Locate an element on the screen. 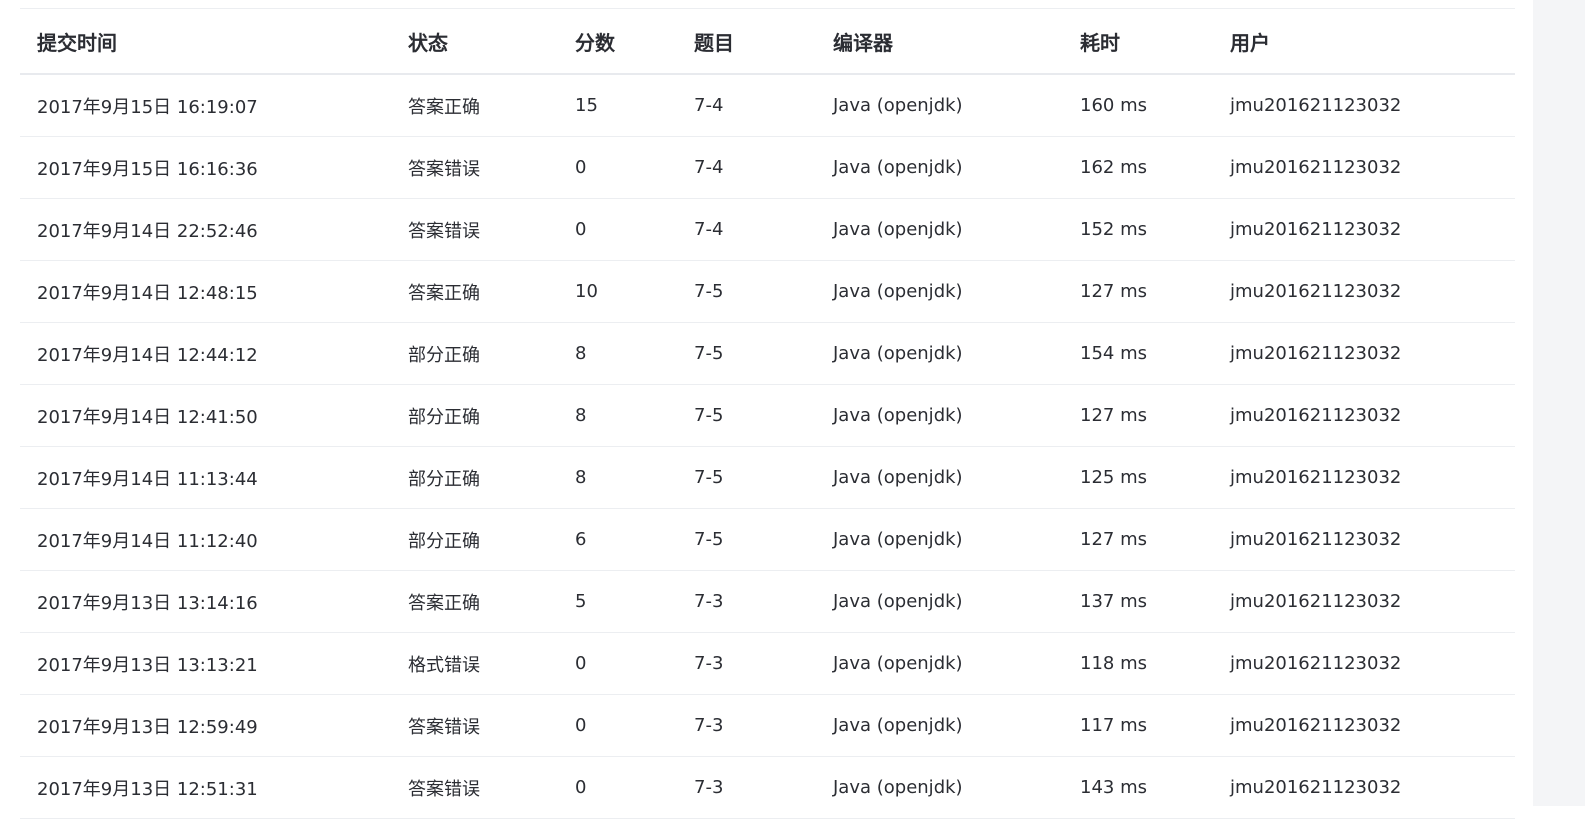 The image size is (1585, 819). submit-time-cell: 2017年9月13日 12:59:49 is located at coordinates (214, 725).